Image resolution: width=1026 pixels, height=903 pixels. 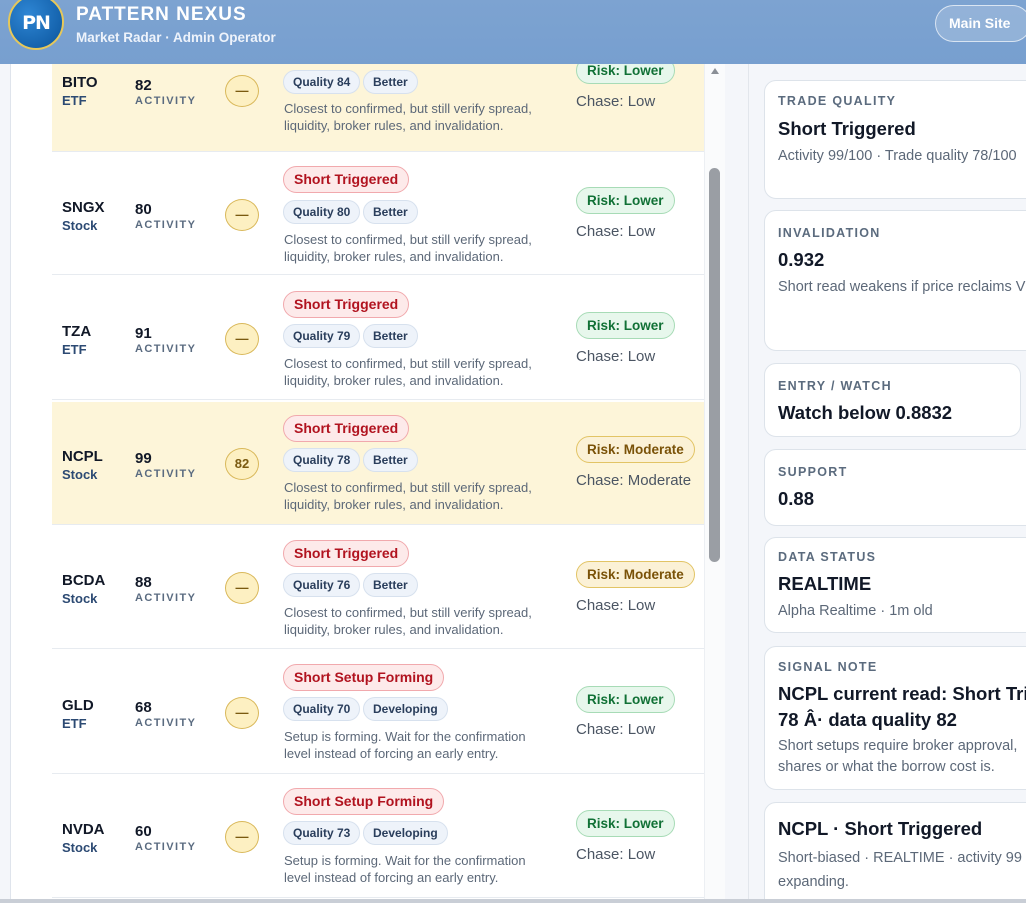 I want to click on card-label: DATA STATUS, so click(x=827, y=557).